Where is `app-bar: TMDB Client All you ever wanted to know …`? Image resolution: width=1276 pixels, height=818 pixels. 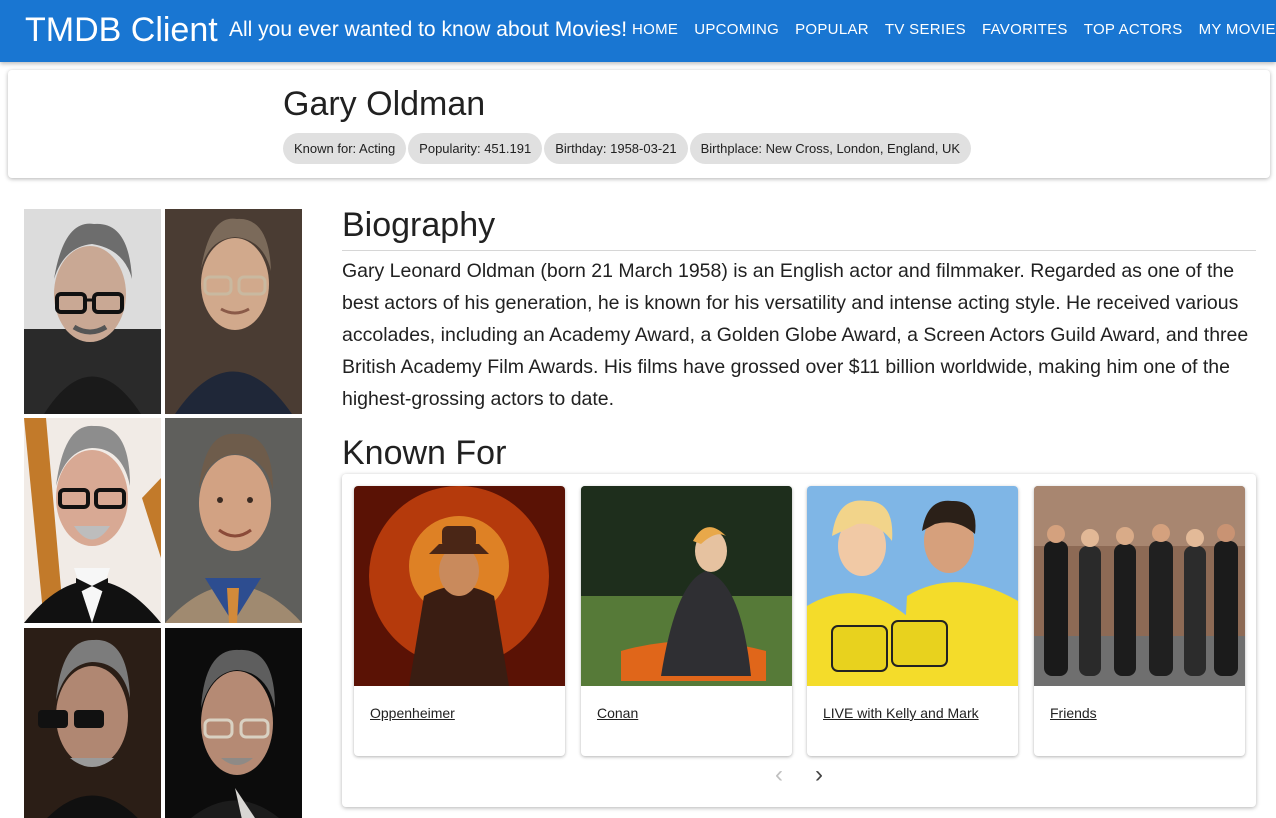 app-bar: TMDB Client All you ever wanted to know … is located at coordinates (638, 31).